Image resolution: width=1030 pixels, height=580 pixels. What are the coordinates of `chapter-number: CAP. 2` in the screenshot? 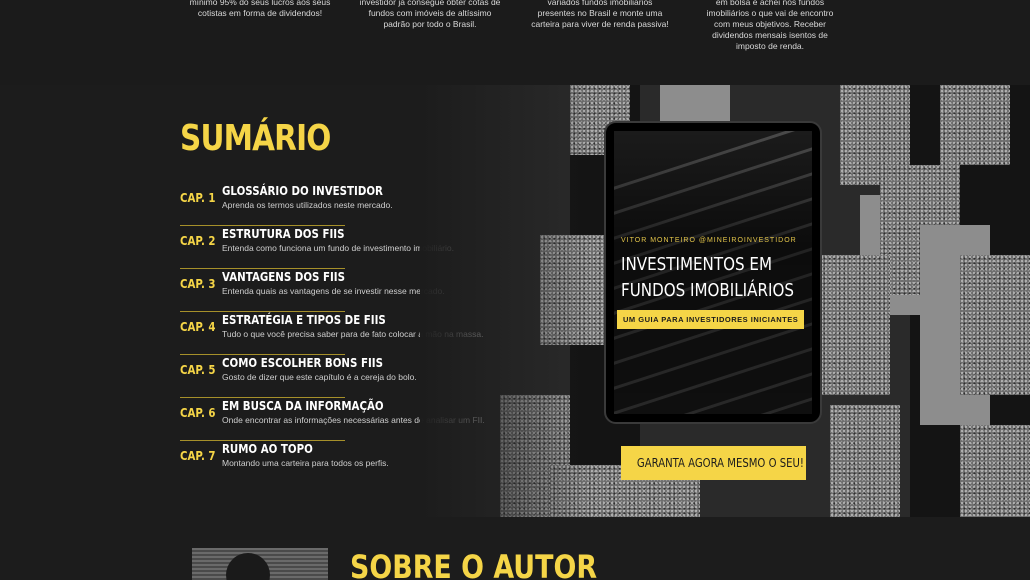 It's located at (198, 241).